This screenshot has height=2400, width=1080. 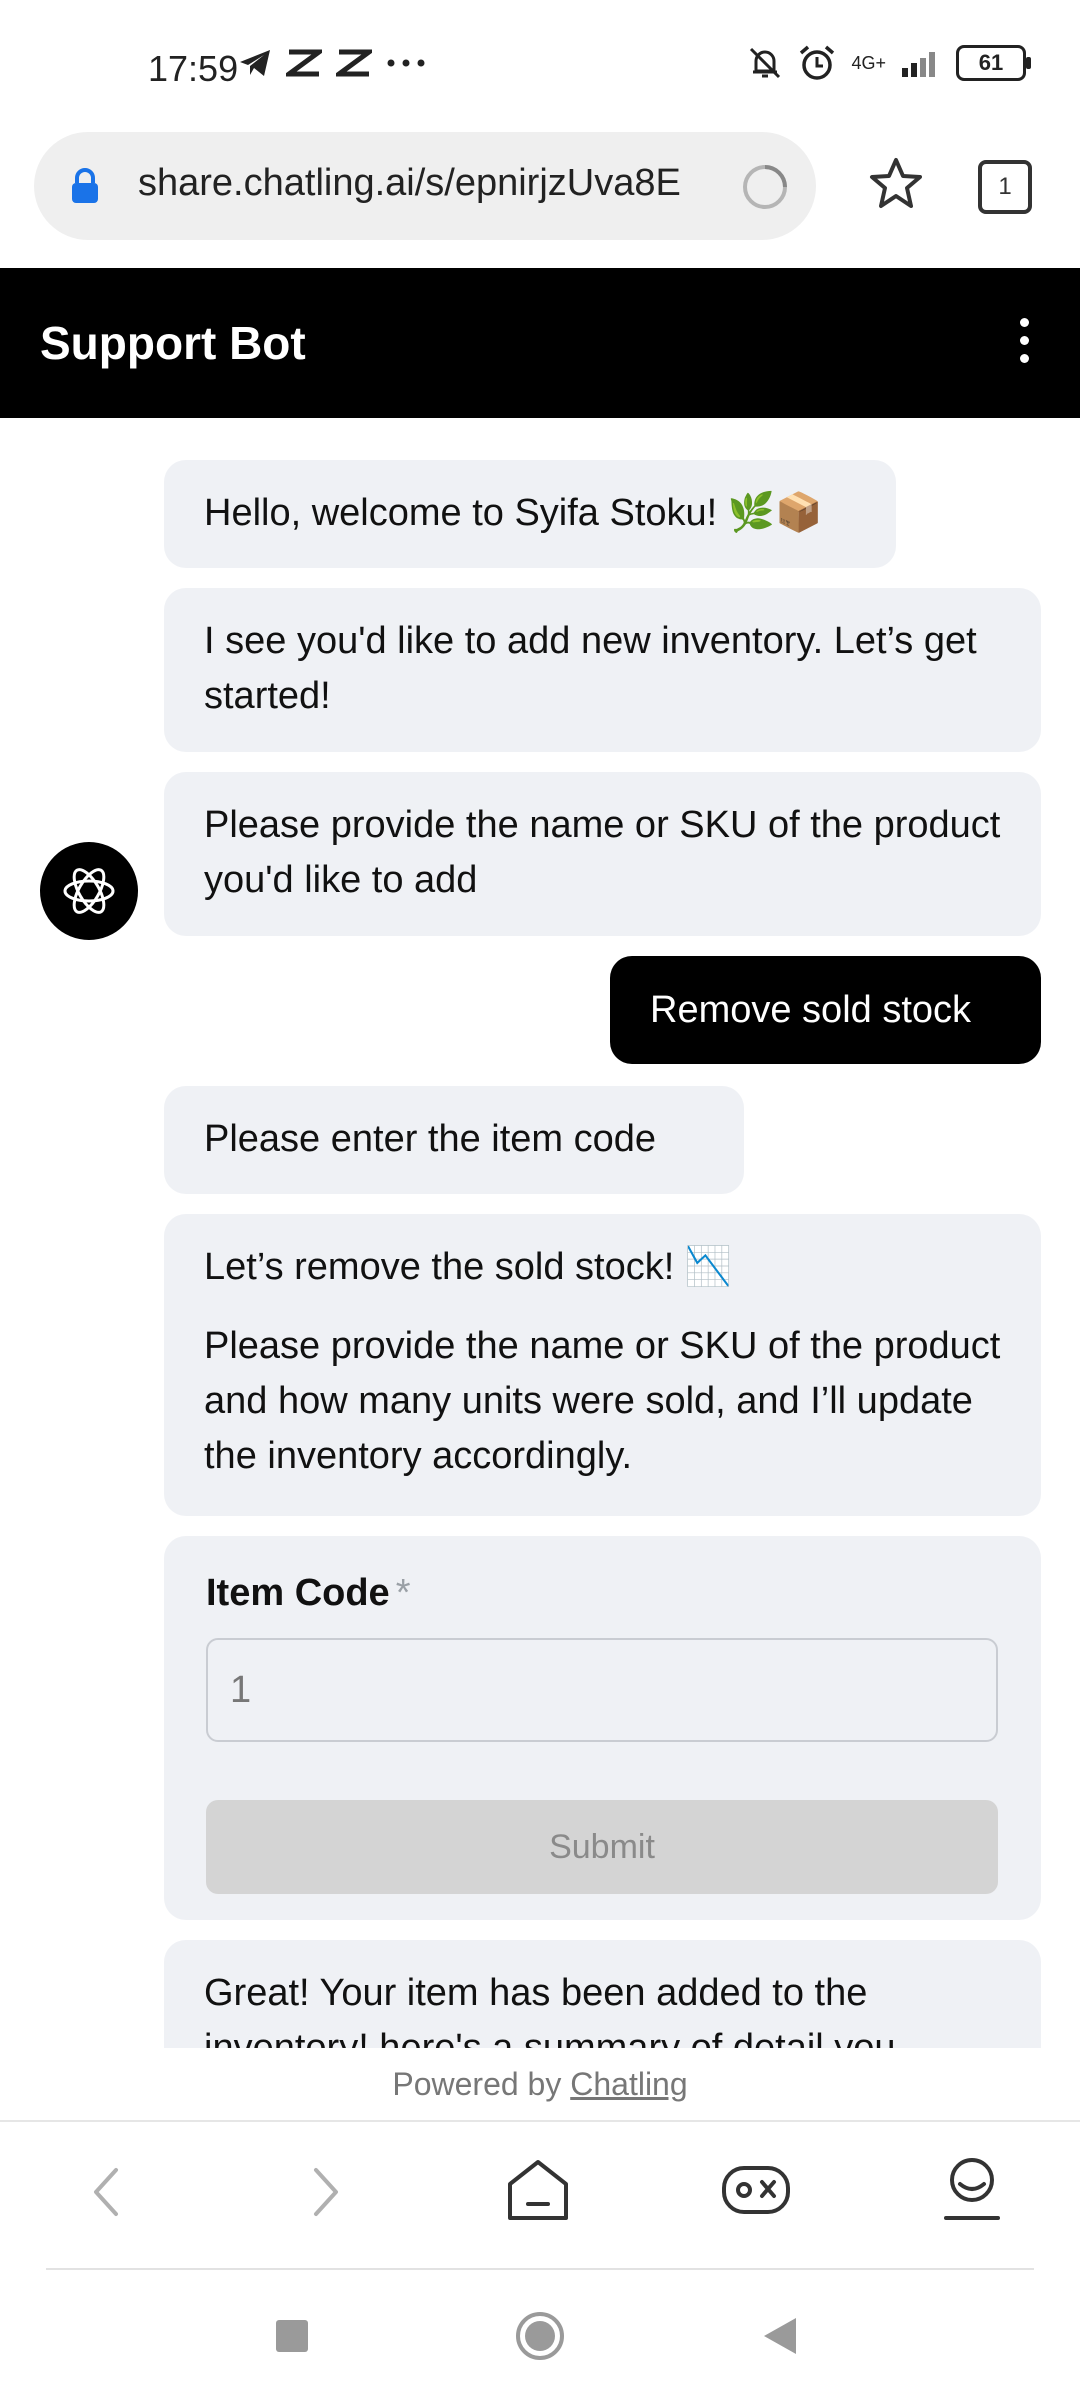 I want to click on telegram-icon, so click(x=255, y=63).